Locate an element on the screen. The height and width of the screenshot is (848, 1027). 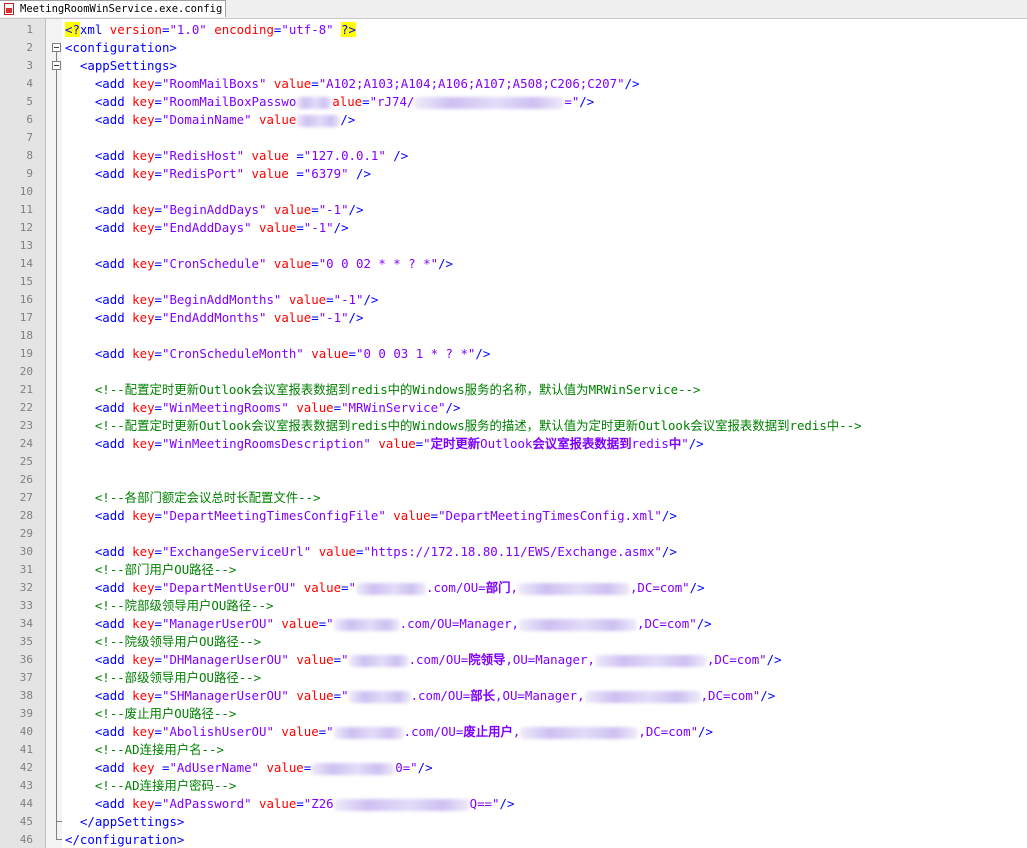
xml-value: "-1" is located at coordinates (333, 209).